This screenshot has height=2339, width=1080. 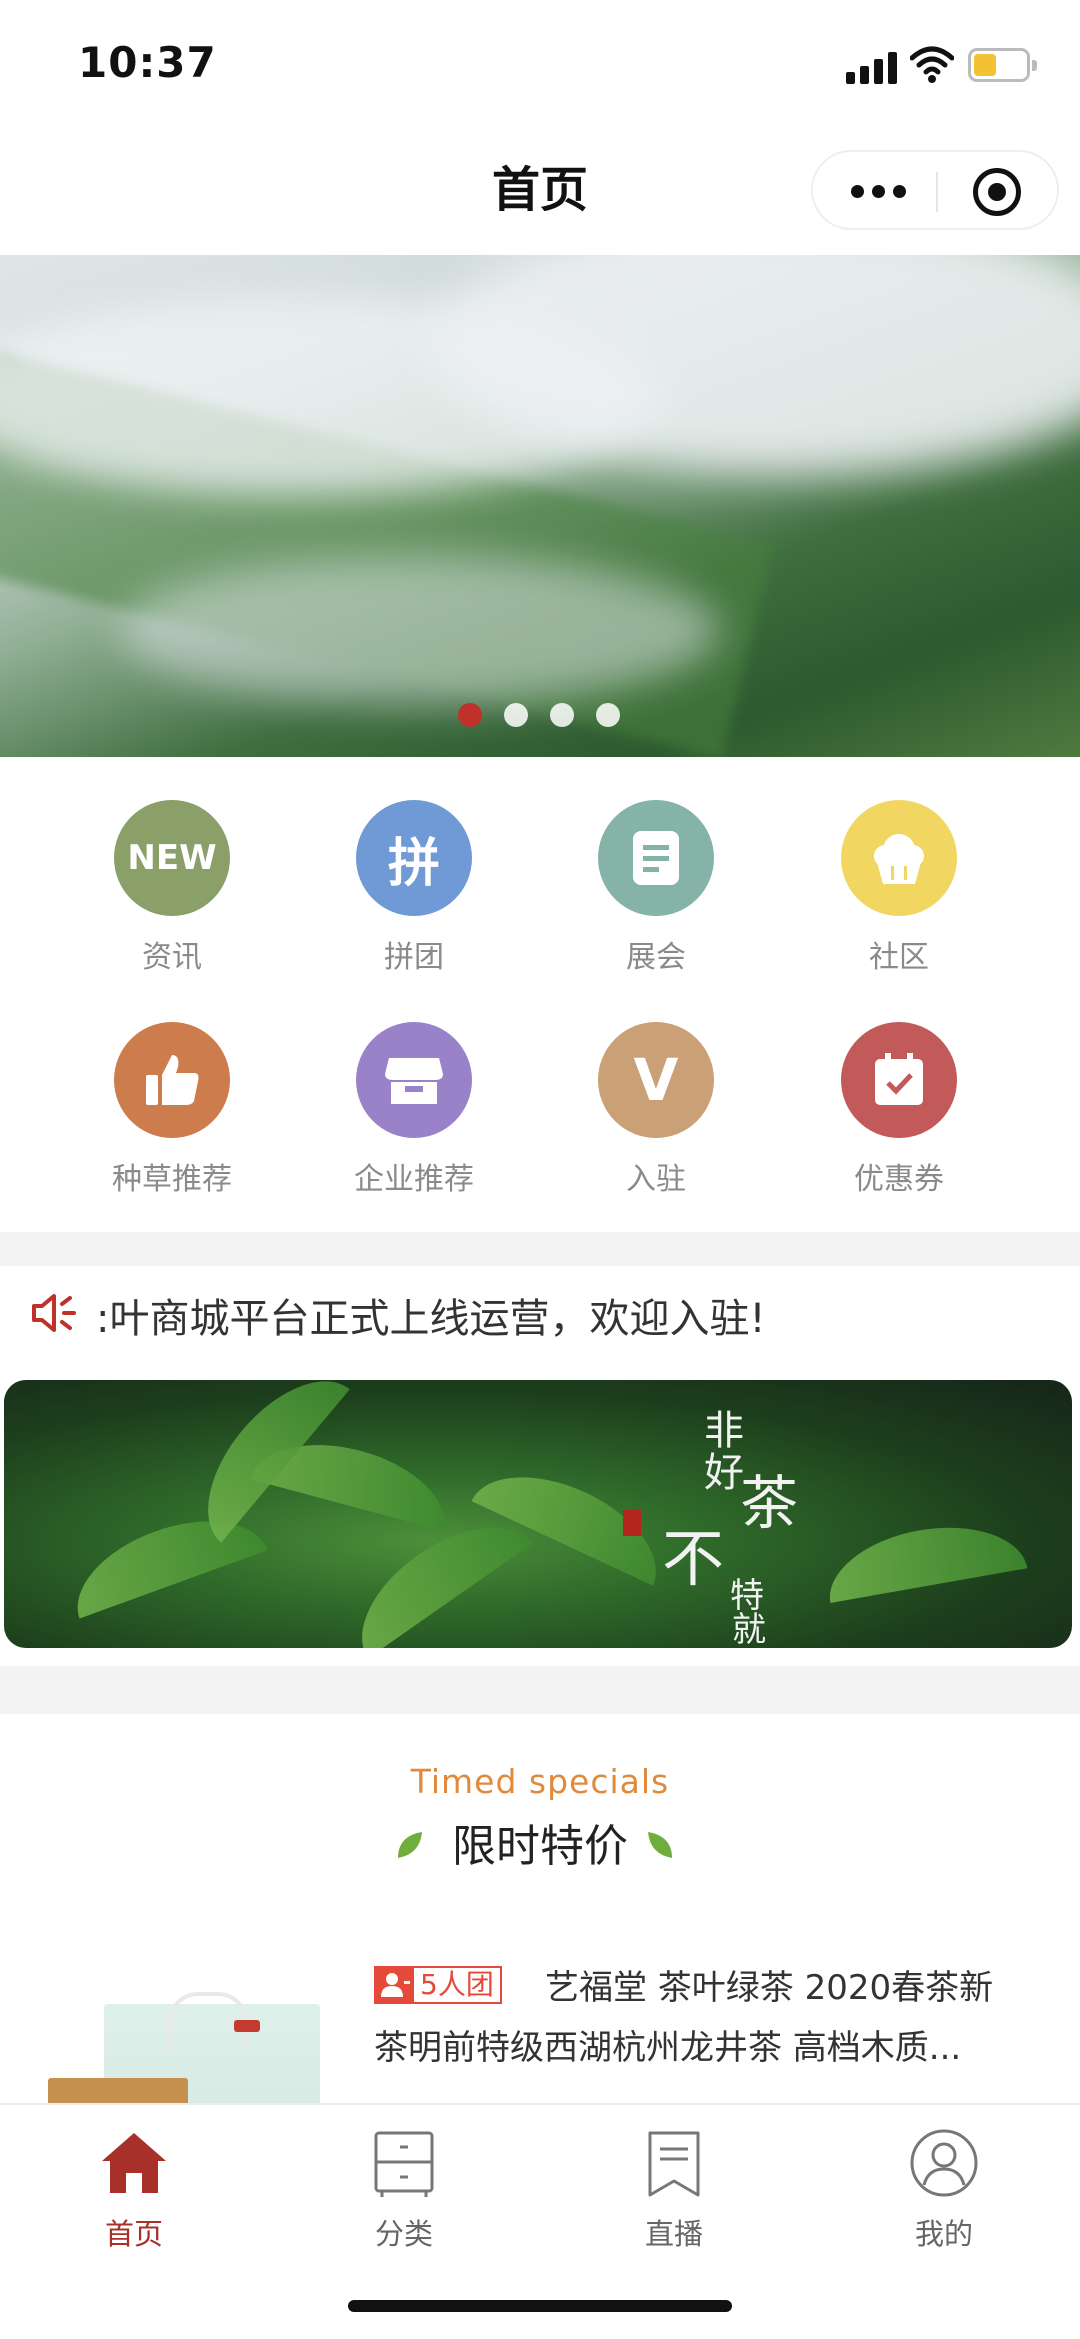 I want to click on group-badge: 5人团, so click(x=438, y=1985).